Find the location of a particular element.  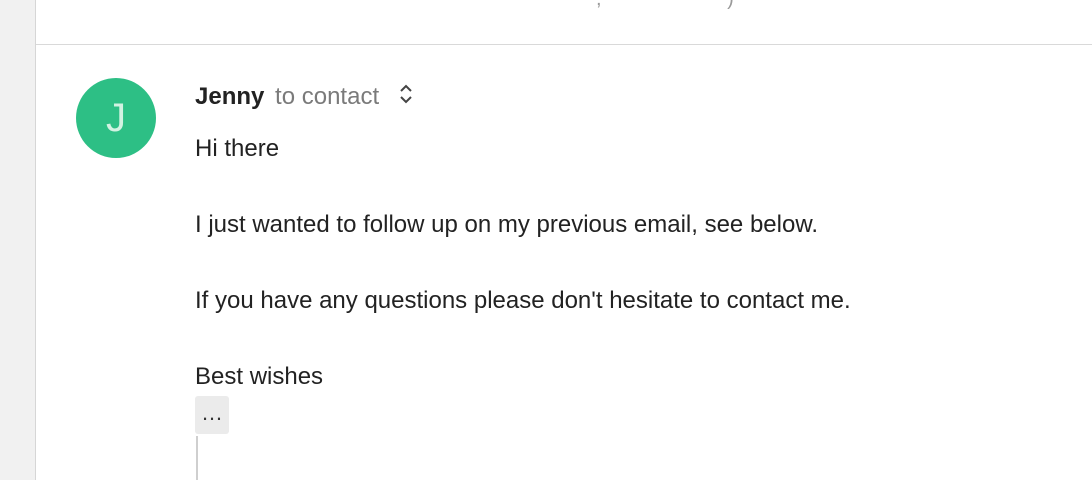

left-gutter is located at coordinates (18, 240).